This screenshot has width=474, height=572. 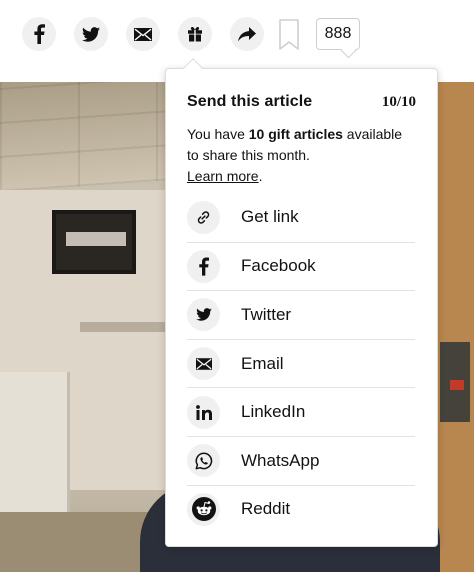 I want to click on whatsapp-icon, so click(x=203, y=461).